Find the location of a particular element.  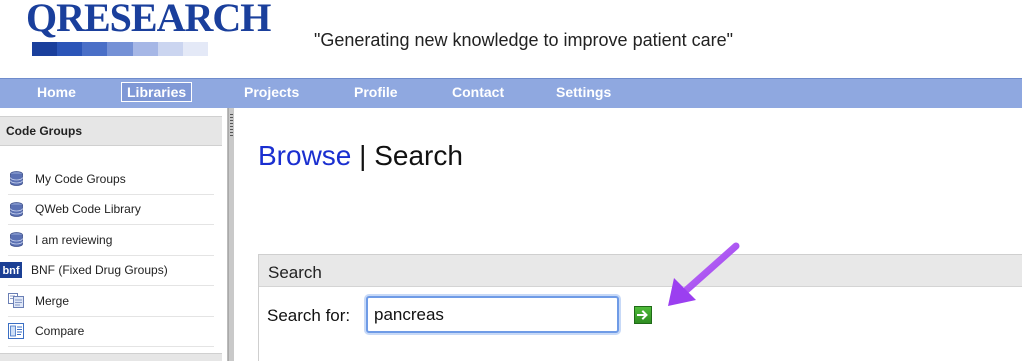

nav-profile: Profile is located at coordinates (376, 92).